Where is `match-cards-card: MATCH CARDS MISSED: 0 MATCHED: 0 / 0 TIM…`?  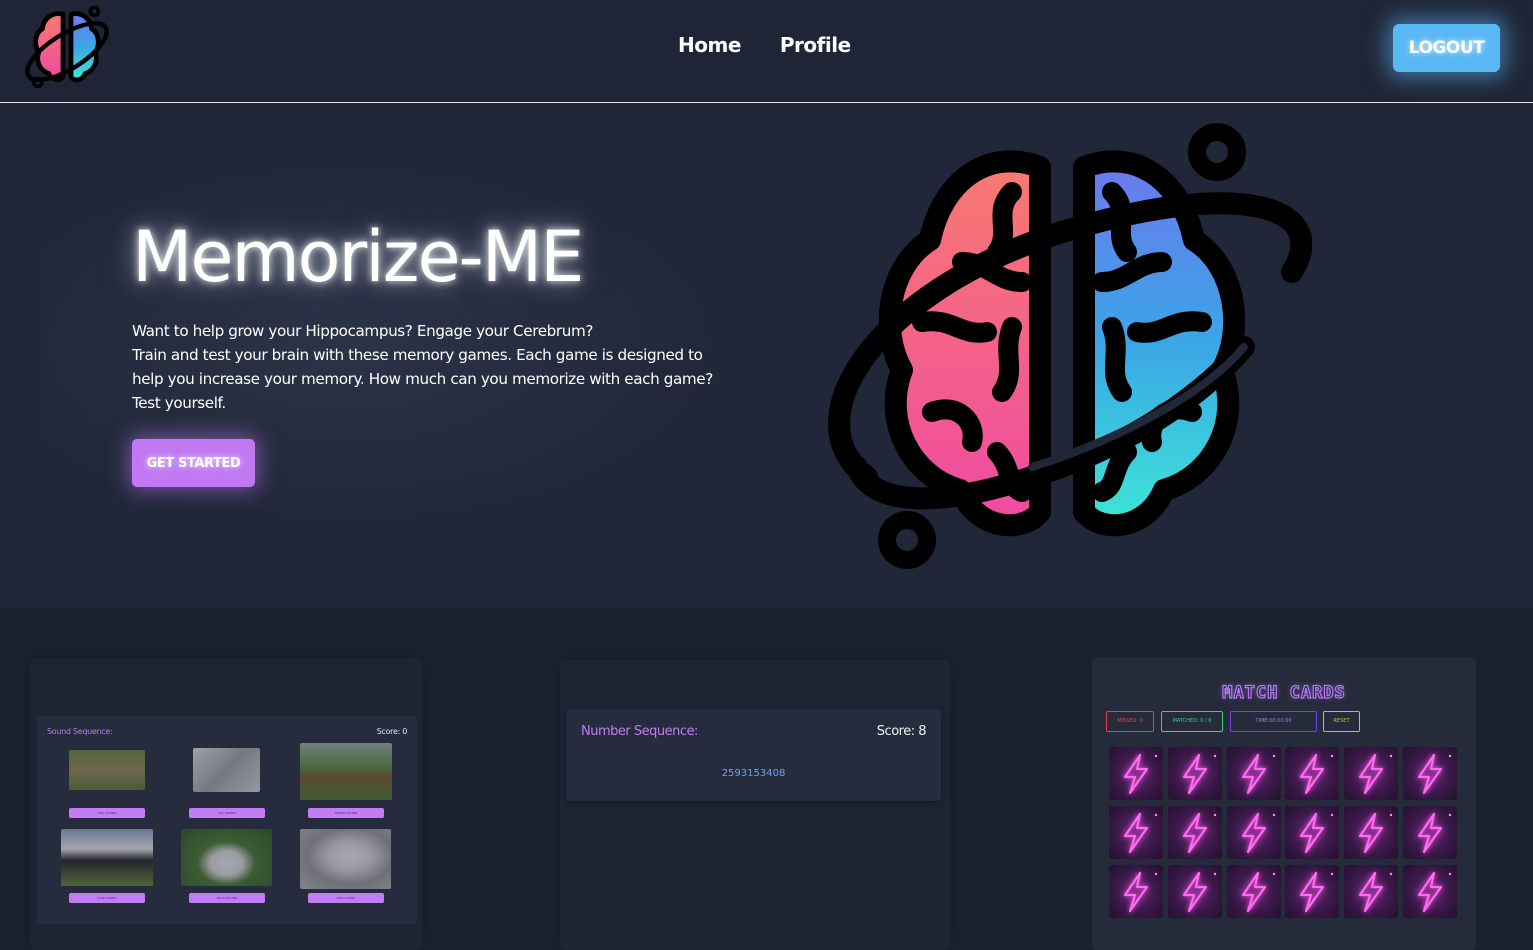 match-cards-card: MATCH CARDS MISSED: 0 MATCHED: 0 / 0 TIM… is located at coordinates (1284, 803).